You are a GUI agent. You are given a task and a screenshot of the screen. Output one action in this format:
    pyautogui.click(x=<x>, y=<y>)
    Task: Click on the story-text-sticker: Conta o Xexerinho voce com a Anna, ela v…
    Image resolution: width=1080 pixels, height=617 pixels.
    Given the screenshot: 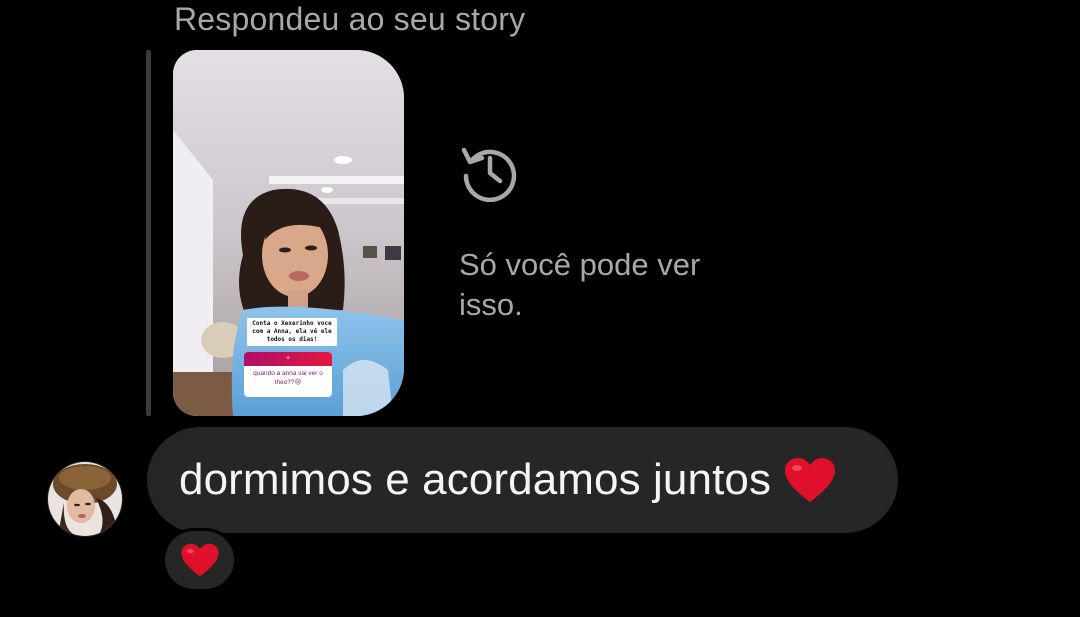 What is the action you would take?
    pyautogui.click(x=292, y=332)
    